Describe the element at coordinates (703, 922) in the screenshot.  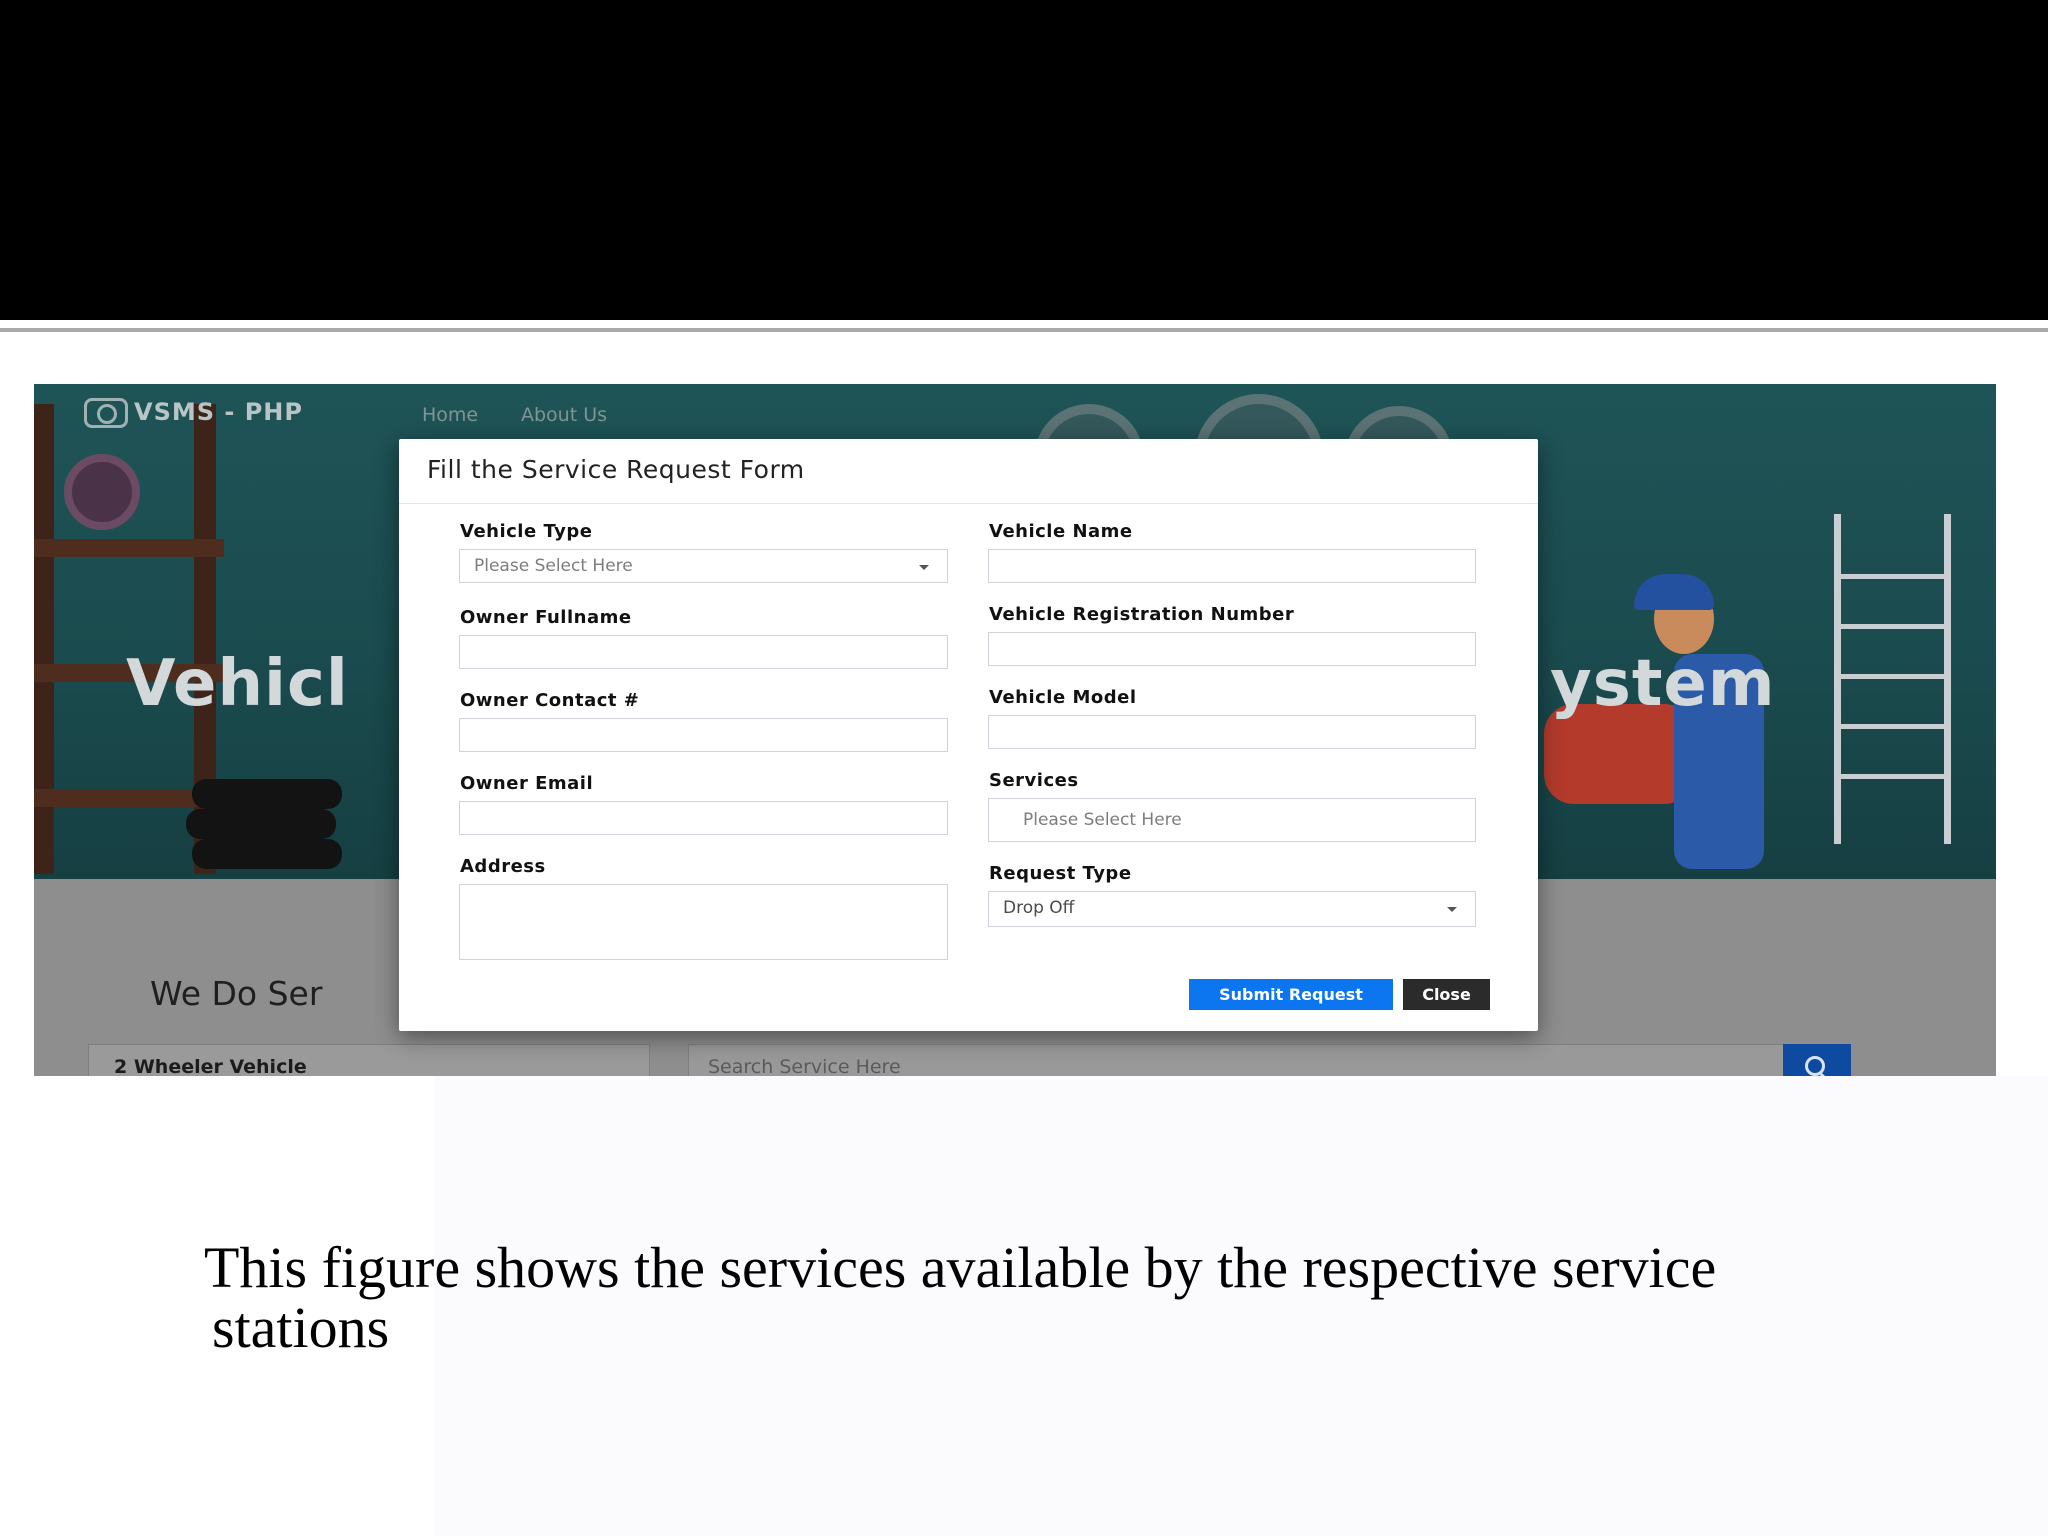
I see `address-field` at that location.